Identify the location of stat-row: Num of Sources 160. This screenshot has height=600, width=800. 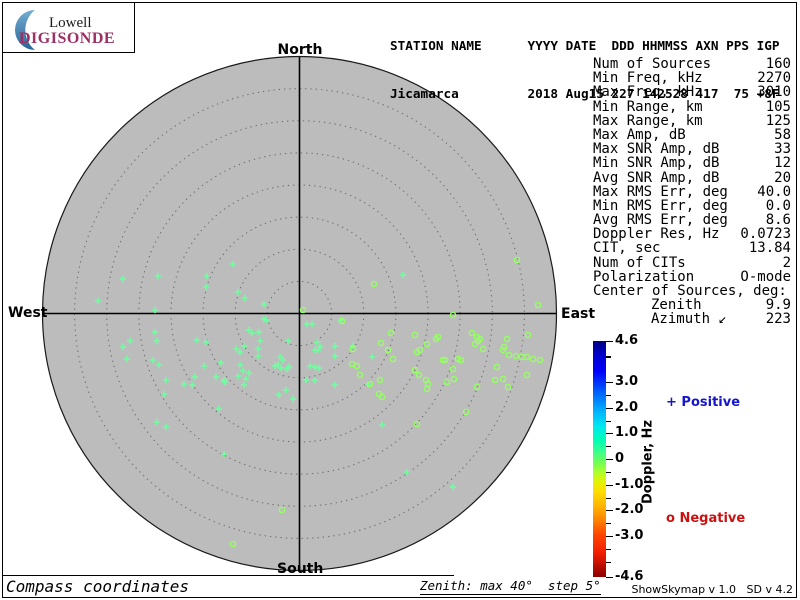
(692, 64).